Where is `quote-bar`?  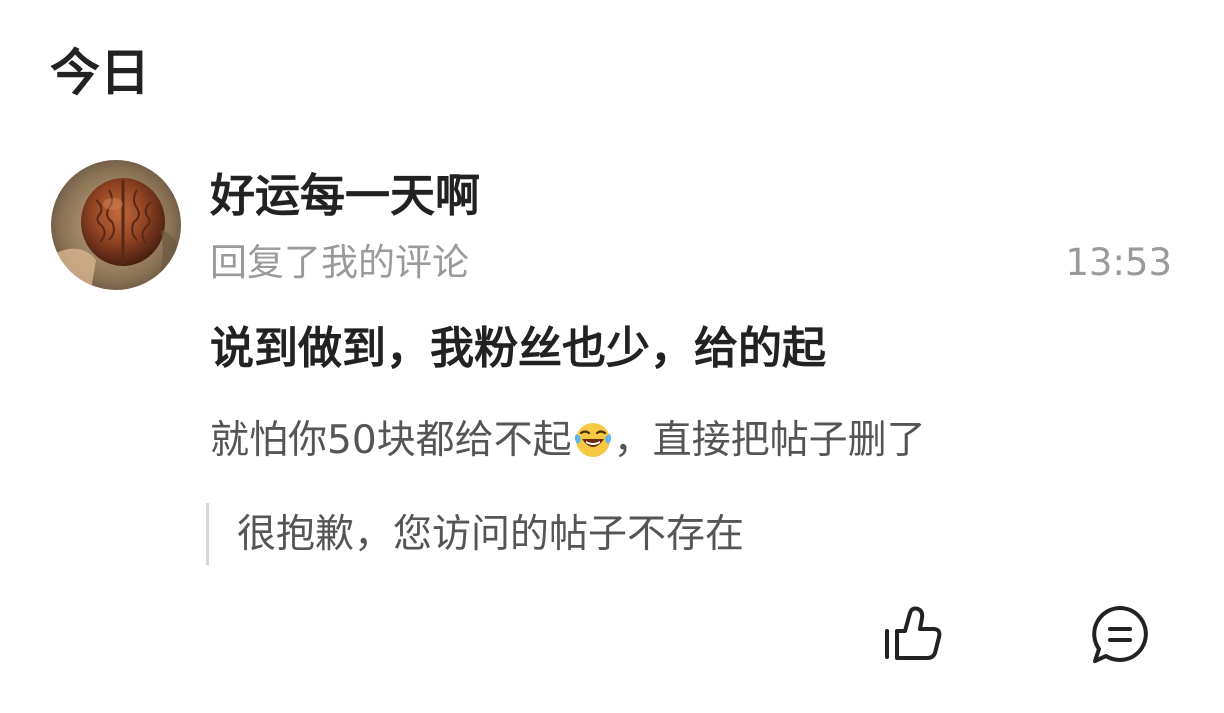 quote-bar is located at coordinates (207, 534).